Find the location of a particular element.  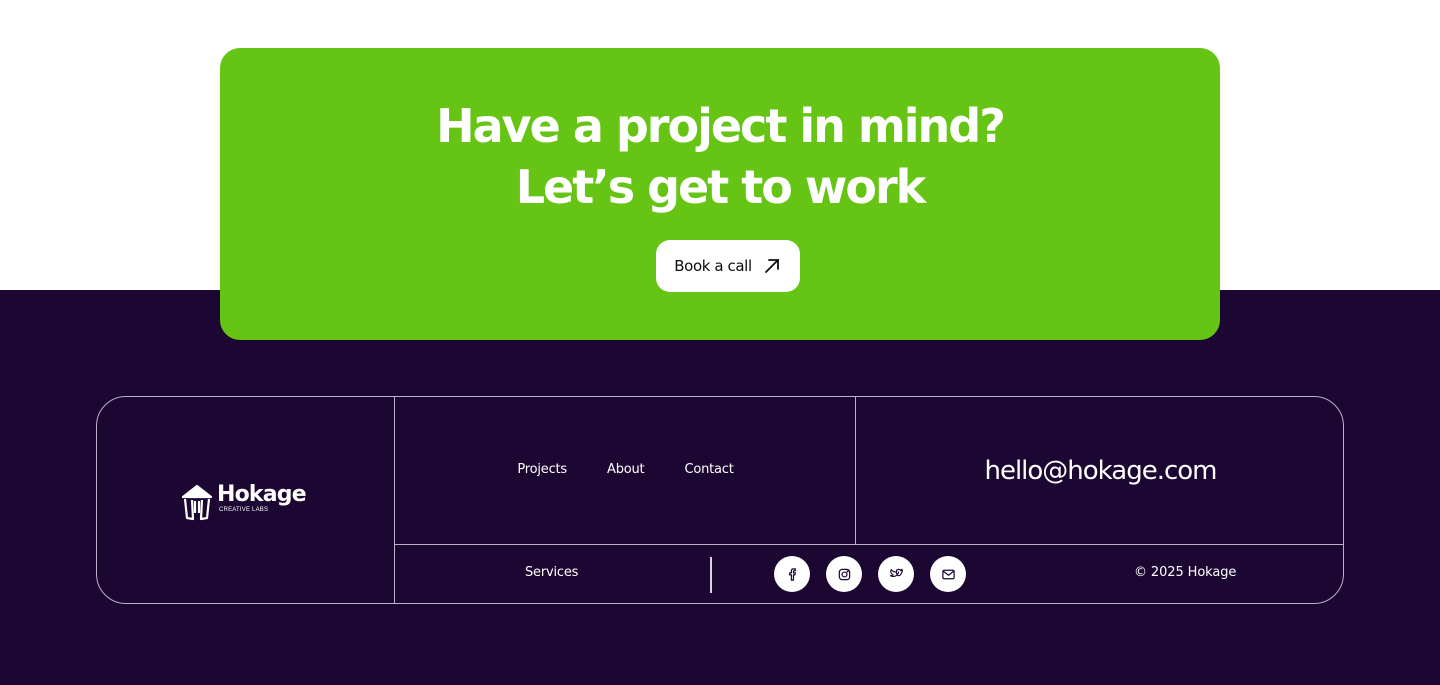

facebook-icon is located at coordinates (792, 574).